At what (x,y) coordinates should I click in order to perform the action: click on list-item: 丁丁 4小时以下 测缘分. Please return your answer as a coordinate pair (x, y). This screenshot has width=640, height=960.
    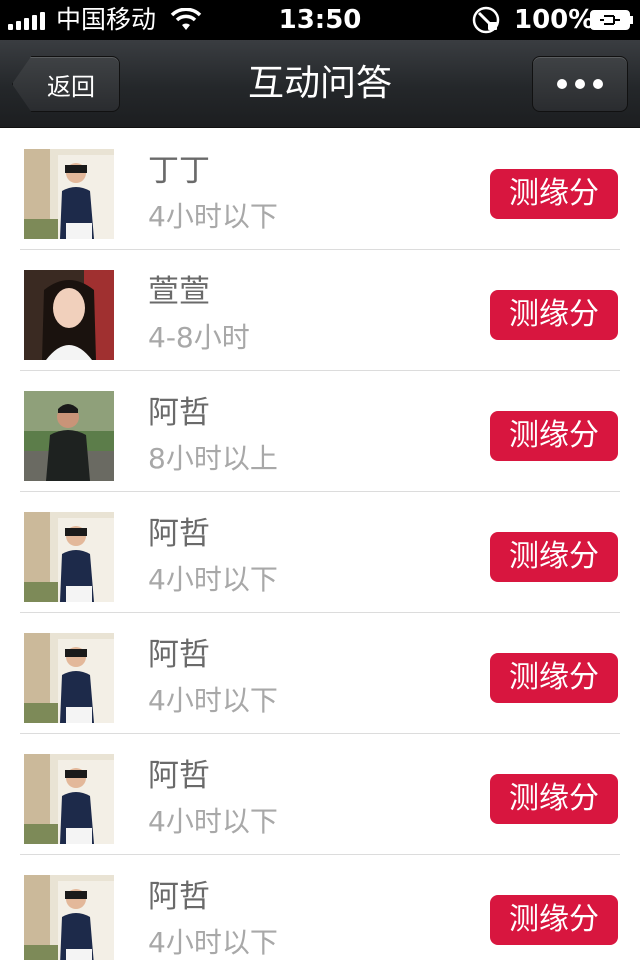
    Looking at the image, I should click on (320, 189).